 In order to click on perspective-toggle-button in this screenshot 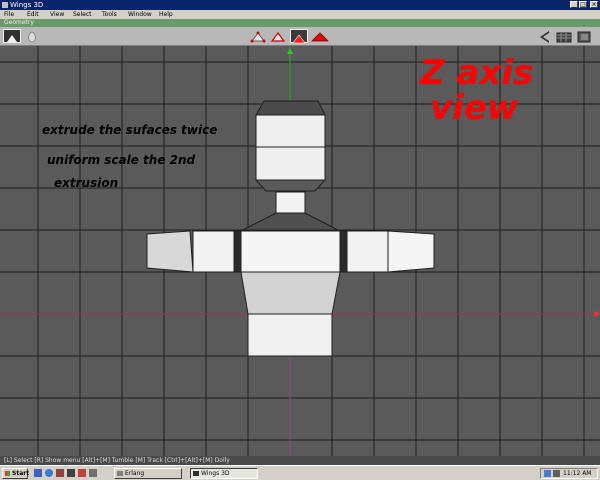, I will do `click(546, 36)`.